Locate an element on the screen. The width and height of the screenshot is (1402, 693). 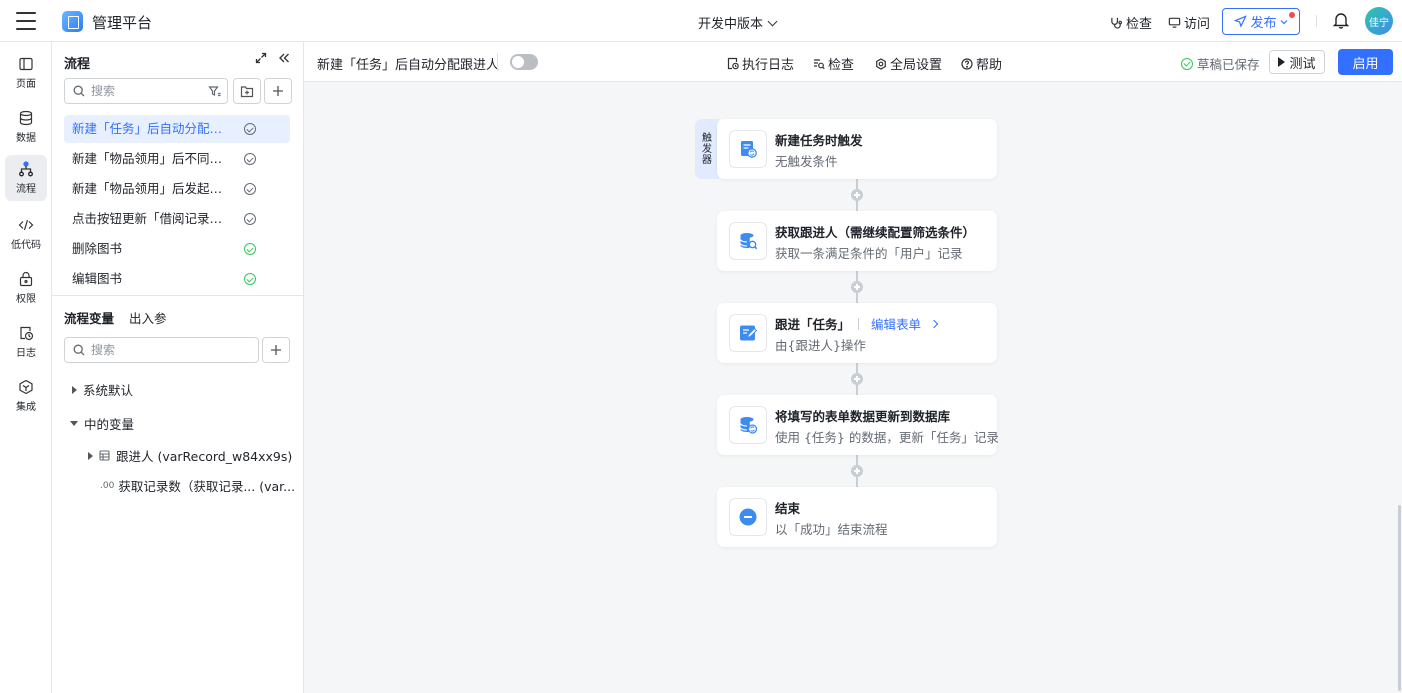
visit-button: 访问 is located at coordinates (1189, 22).